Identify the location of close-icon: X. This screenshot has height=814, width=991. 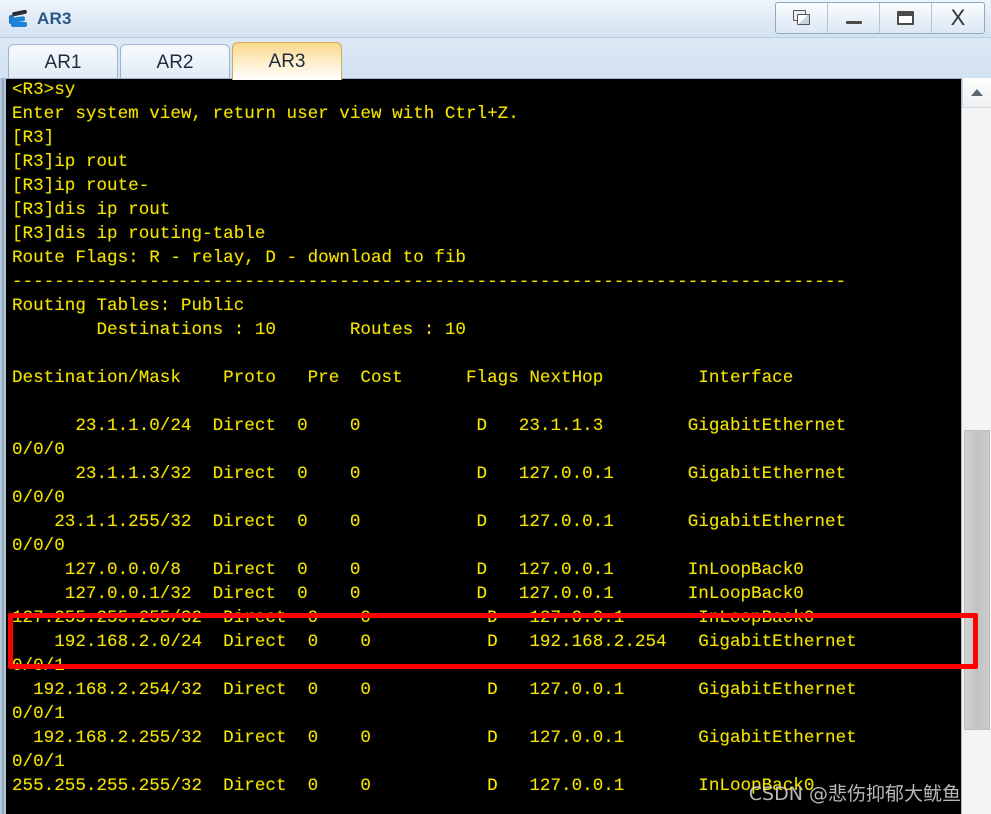
(958, 17).